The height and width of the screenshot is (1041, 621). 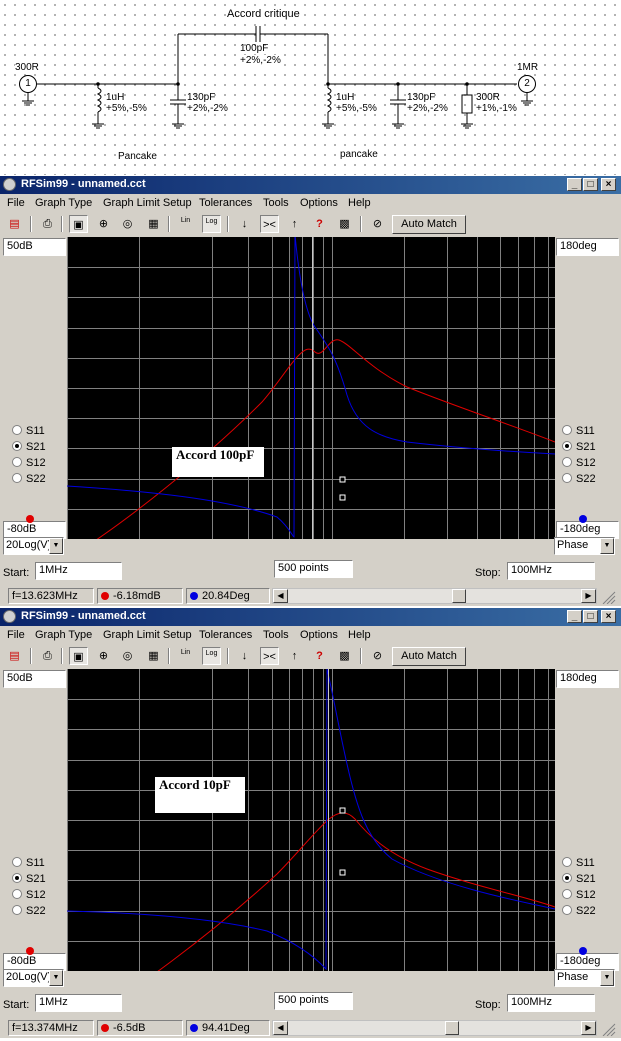 What do you see at coordinates (527, 84) in the screenshot?
I see `port2-symbol: 2` at bounding box center [527, 84].